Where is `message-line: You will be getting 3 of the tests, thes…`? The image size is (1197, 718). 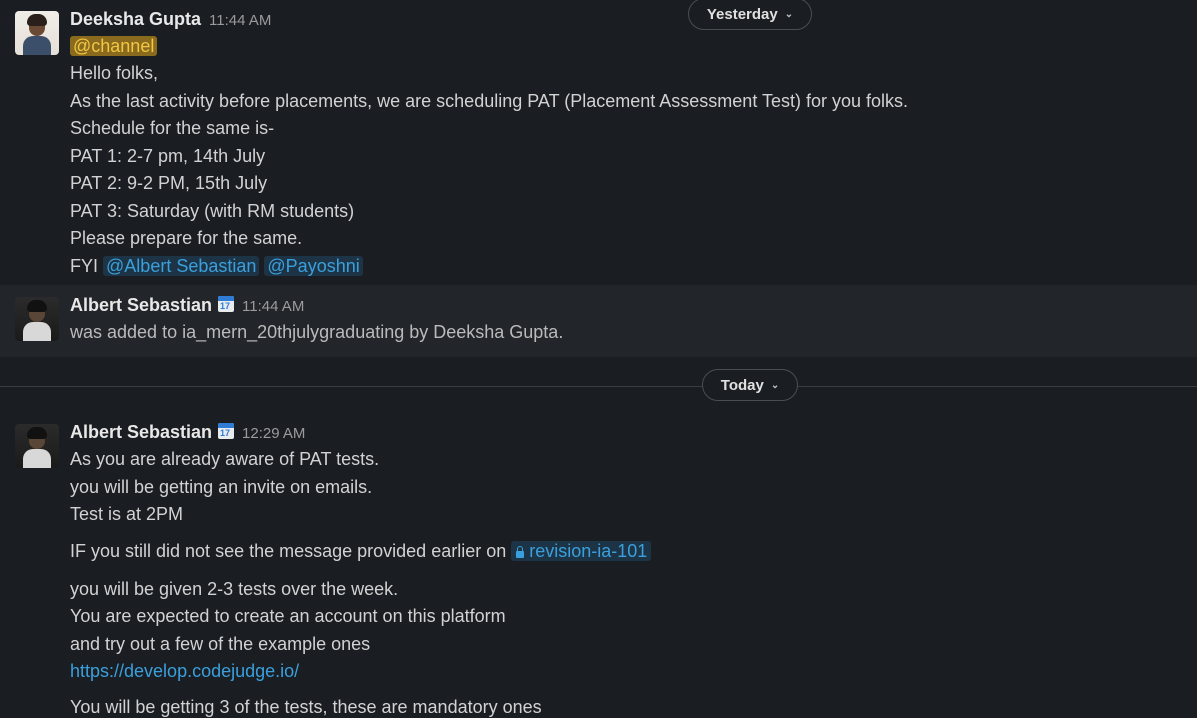
message-line: You will be getting 3 of the tests, thes… is located at coordinates (306, 707).